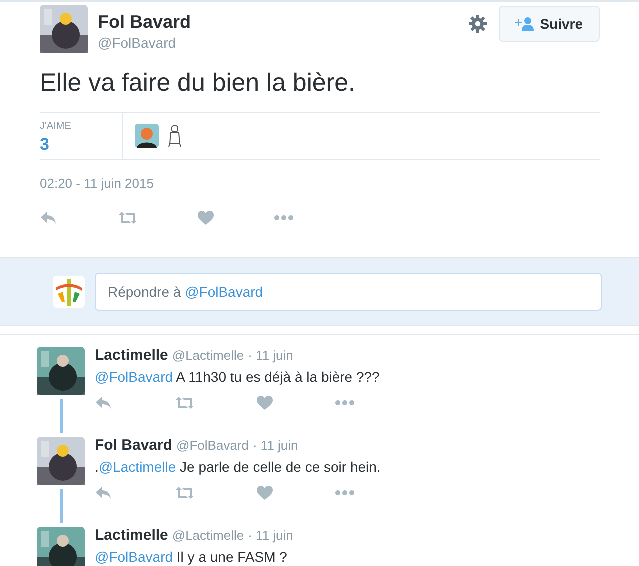 The image size is (639, 566). What do you see at coordinates (191, 557) in the screenshot?
I see `reply-text: @FolBavard Il y a une FASM ?` at bounding box center [191, 557].